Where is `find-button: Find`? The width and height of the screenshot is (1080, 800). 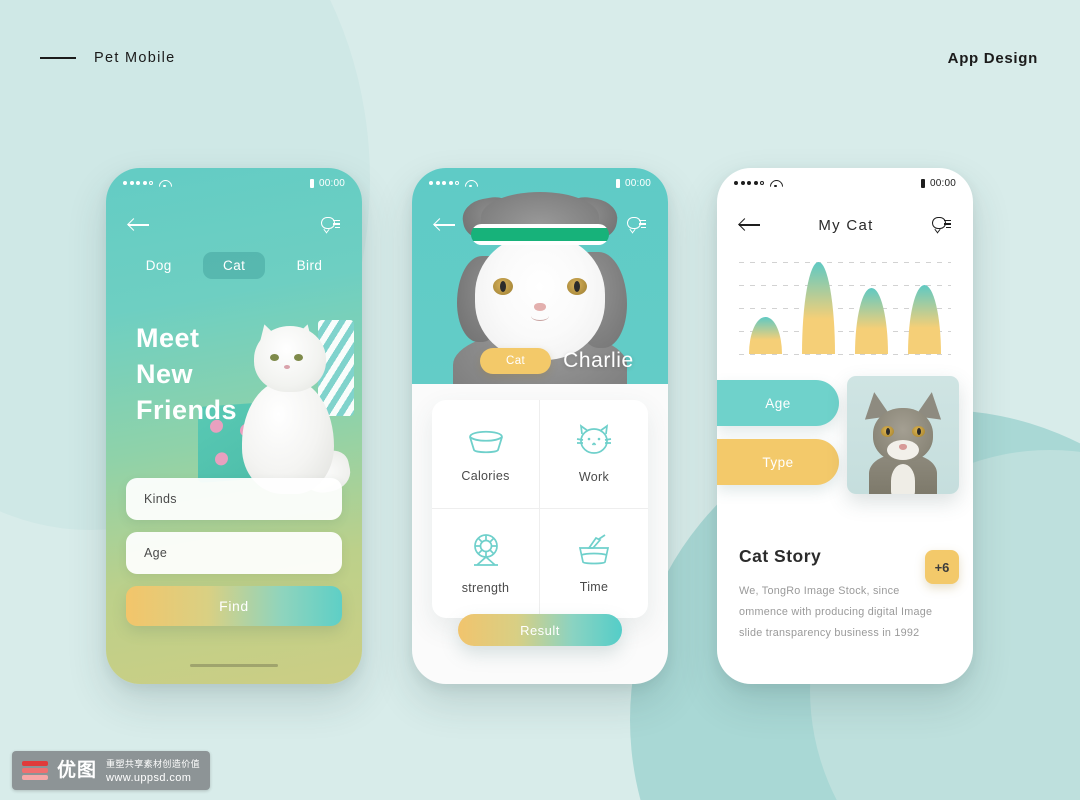
find-button: Find is located at coordinates (234, 606).